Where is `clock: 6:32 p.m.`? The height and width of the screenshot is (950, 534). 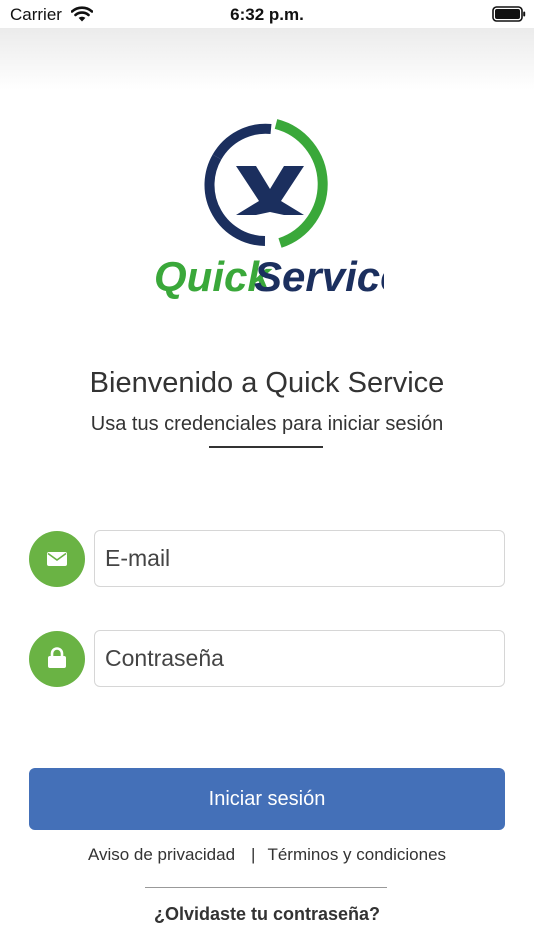
clock: 6:32 p.m. is located at coordinates (267, 14).